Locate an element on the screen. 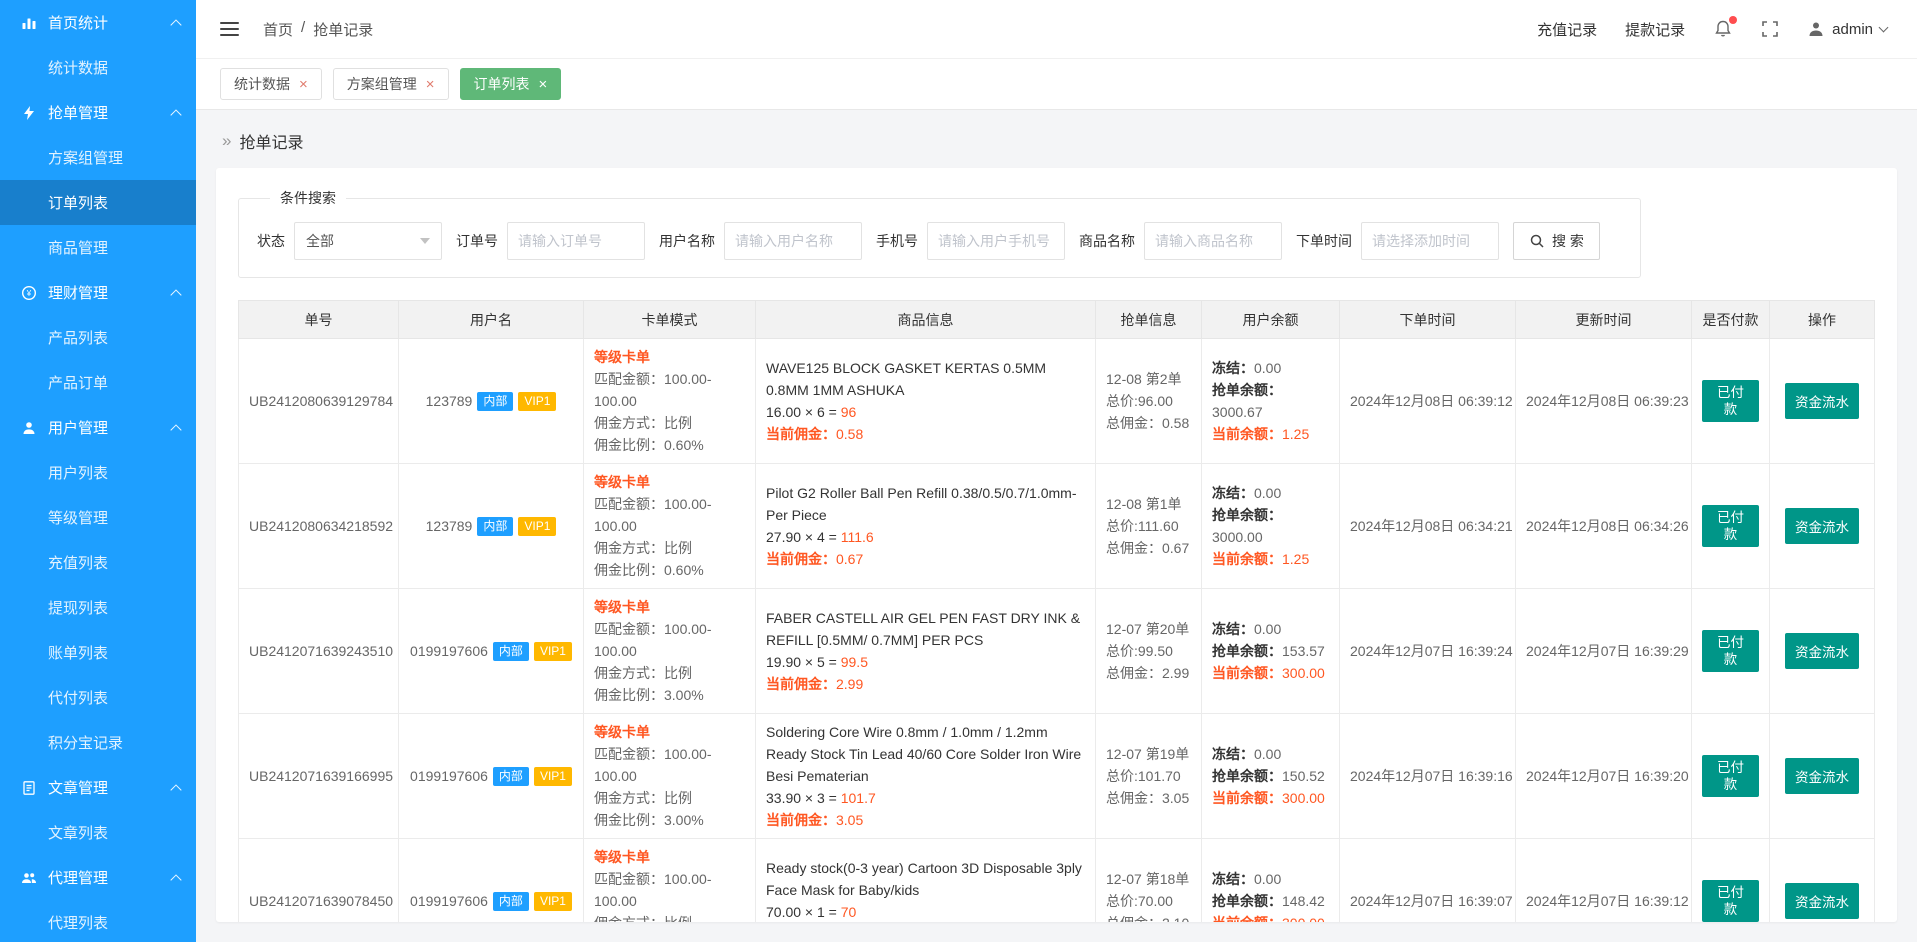 This screenshot has width=1917, height=942. sidebar-item: 商品管理 is located at coordinates (98, 247).